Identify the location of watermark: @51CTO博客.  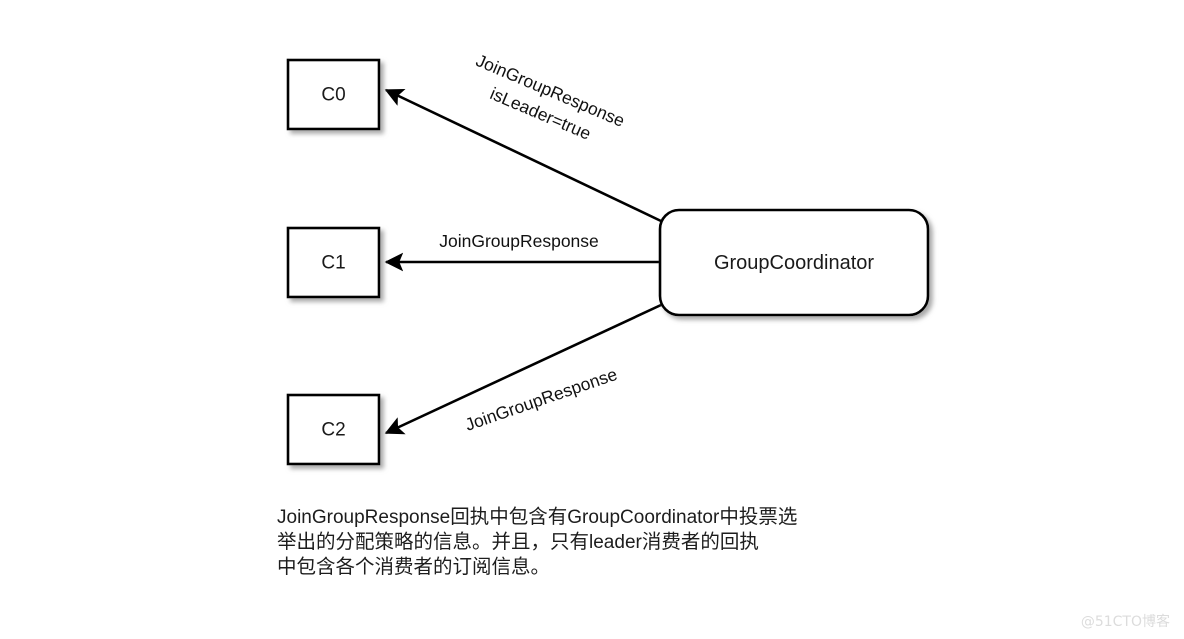
(1125, 622).